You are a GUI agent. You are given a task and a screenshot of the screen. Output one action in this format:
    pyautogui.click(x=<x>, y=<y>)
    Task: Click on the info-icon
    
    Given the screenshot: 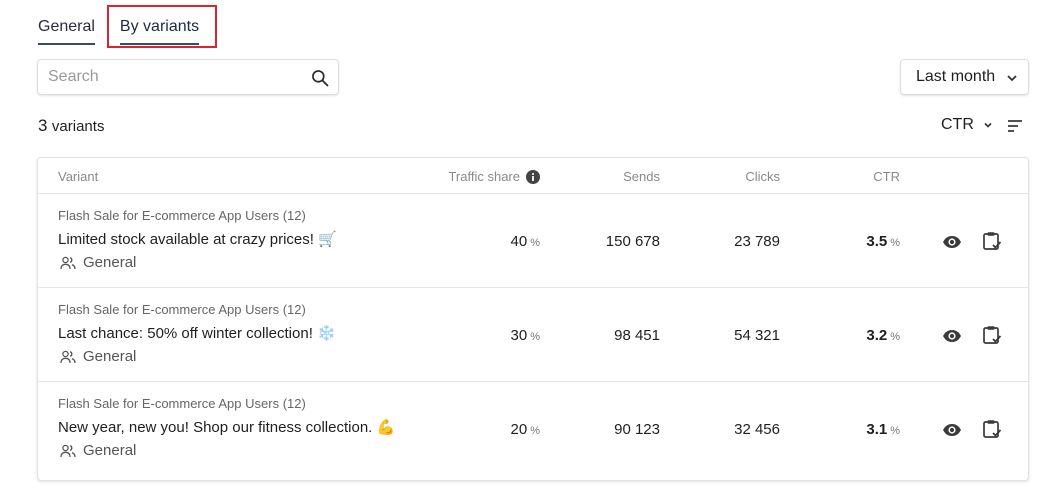 What is the action you would take?
    pyautogui.click(x=533, y=176)
    